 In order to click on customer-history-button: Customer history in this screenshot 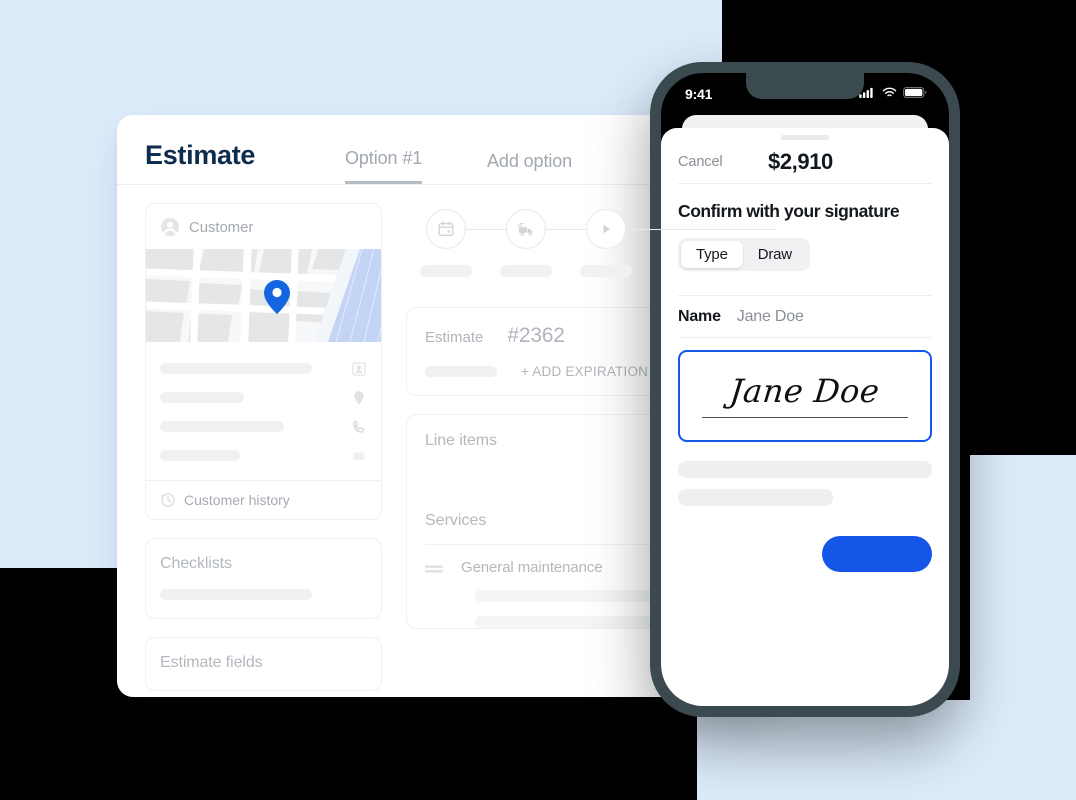, I will do `click(263, 499)`.